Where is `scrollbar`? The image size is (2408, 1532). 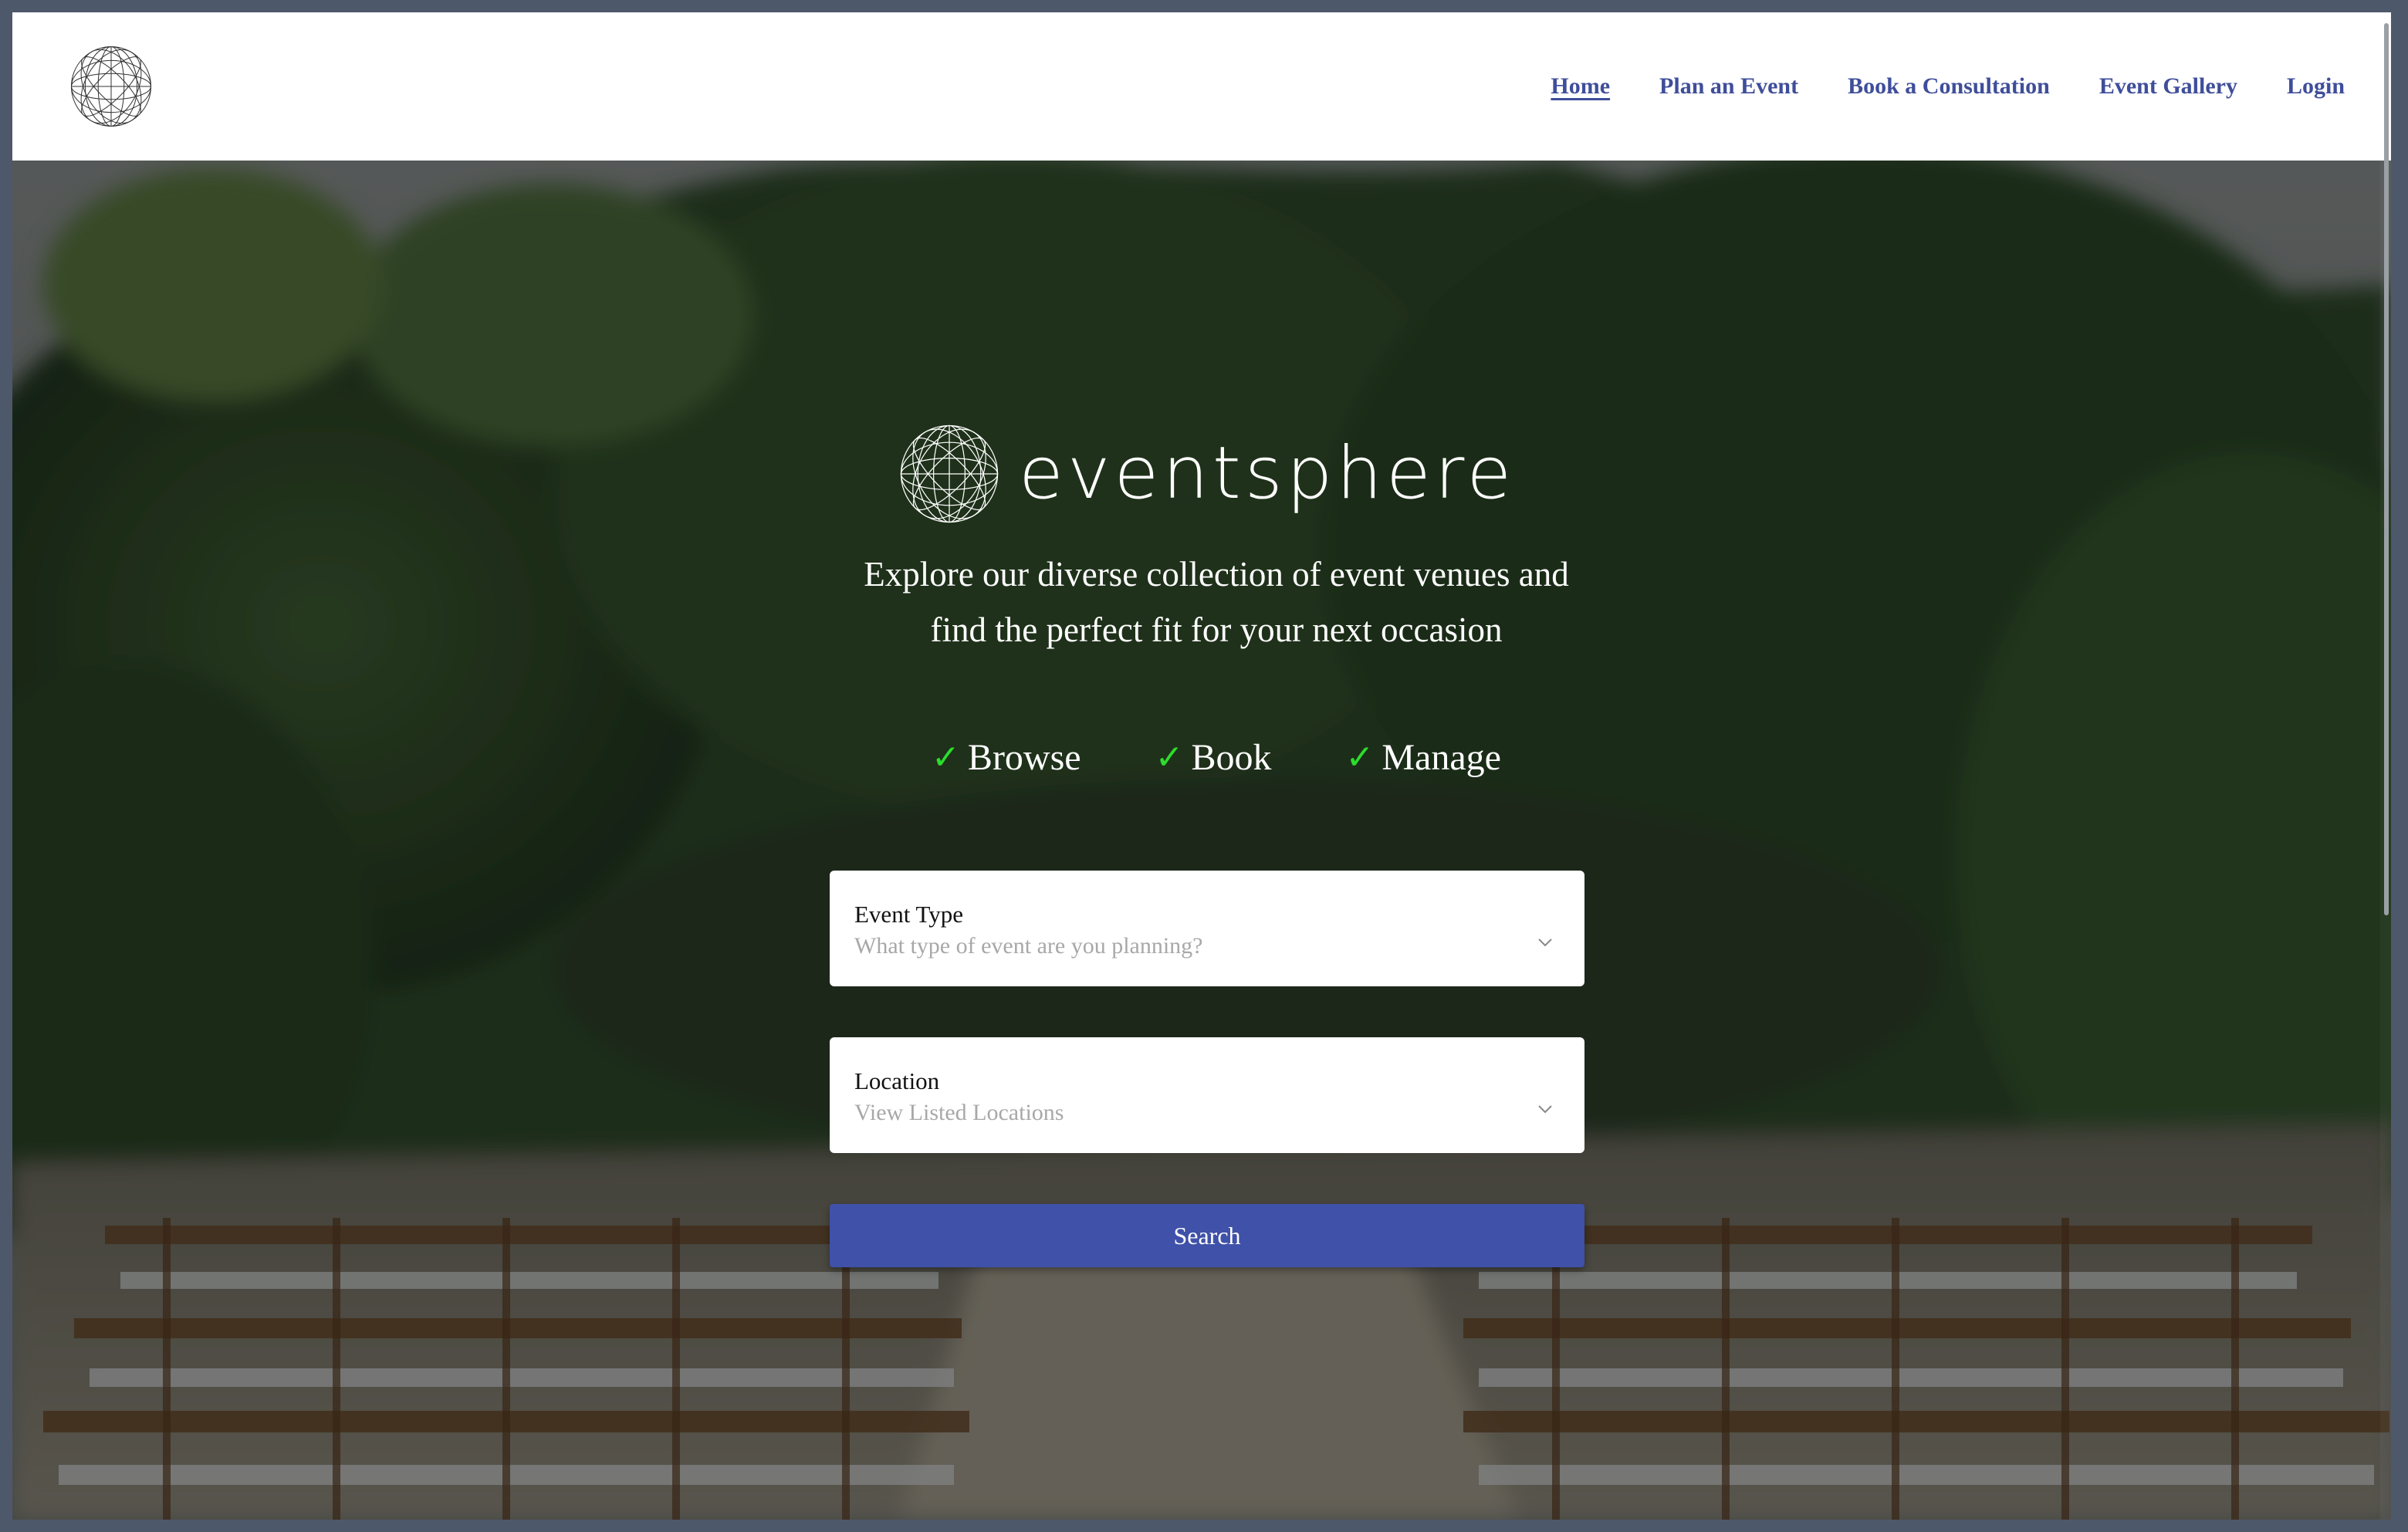 scrollbar is located at coordinates (2385, 766).